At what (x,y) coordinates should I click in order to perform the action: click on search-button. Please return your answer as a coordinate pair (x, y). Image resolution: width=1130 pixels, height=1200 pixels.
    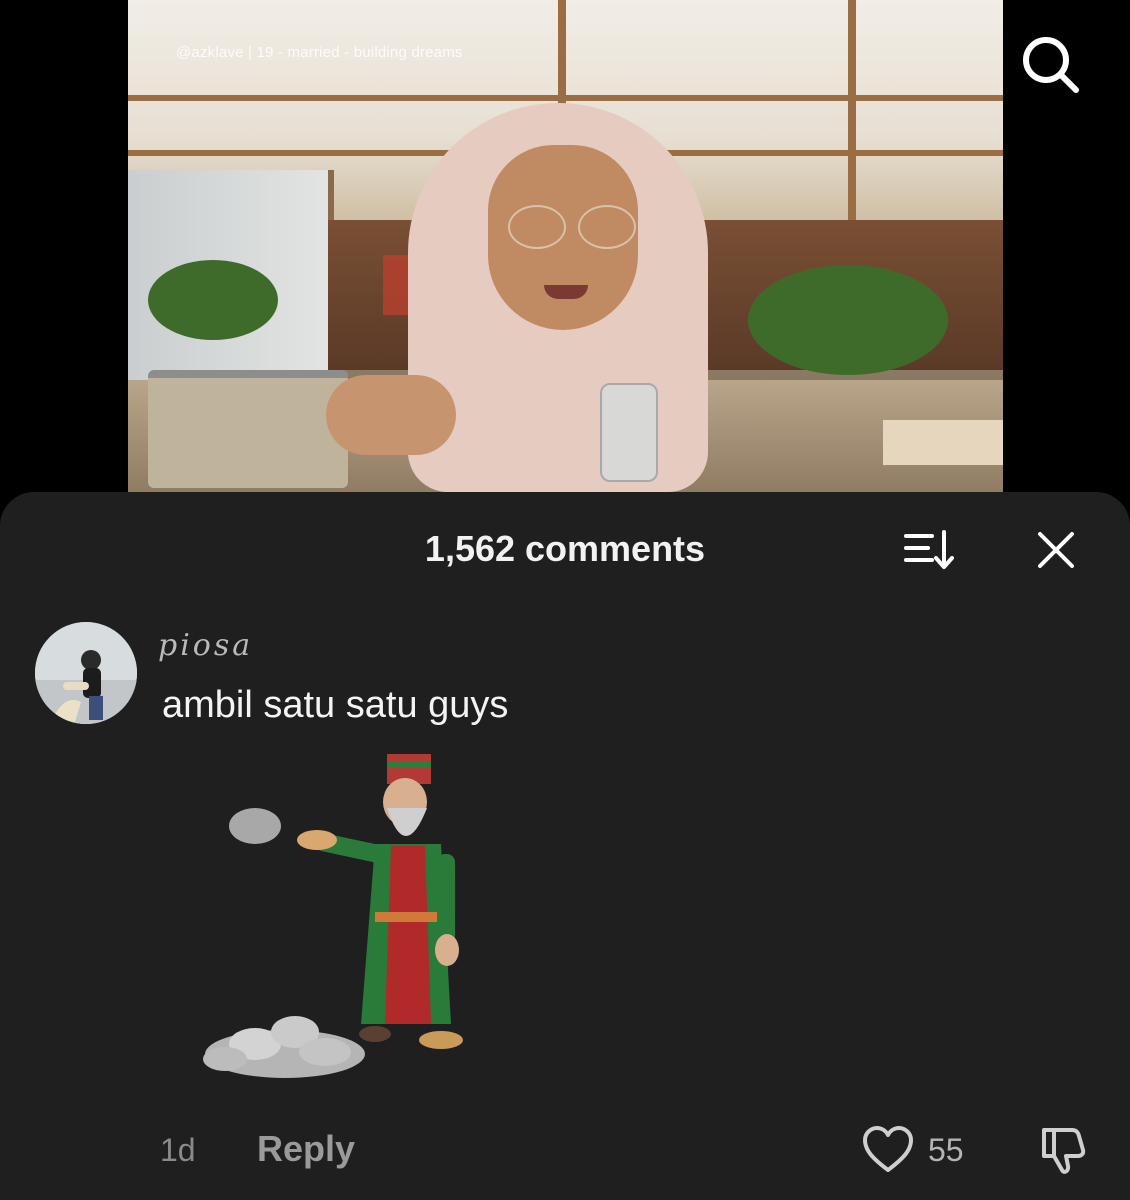
    Looking at the image, I should click on (1050, 64).